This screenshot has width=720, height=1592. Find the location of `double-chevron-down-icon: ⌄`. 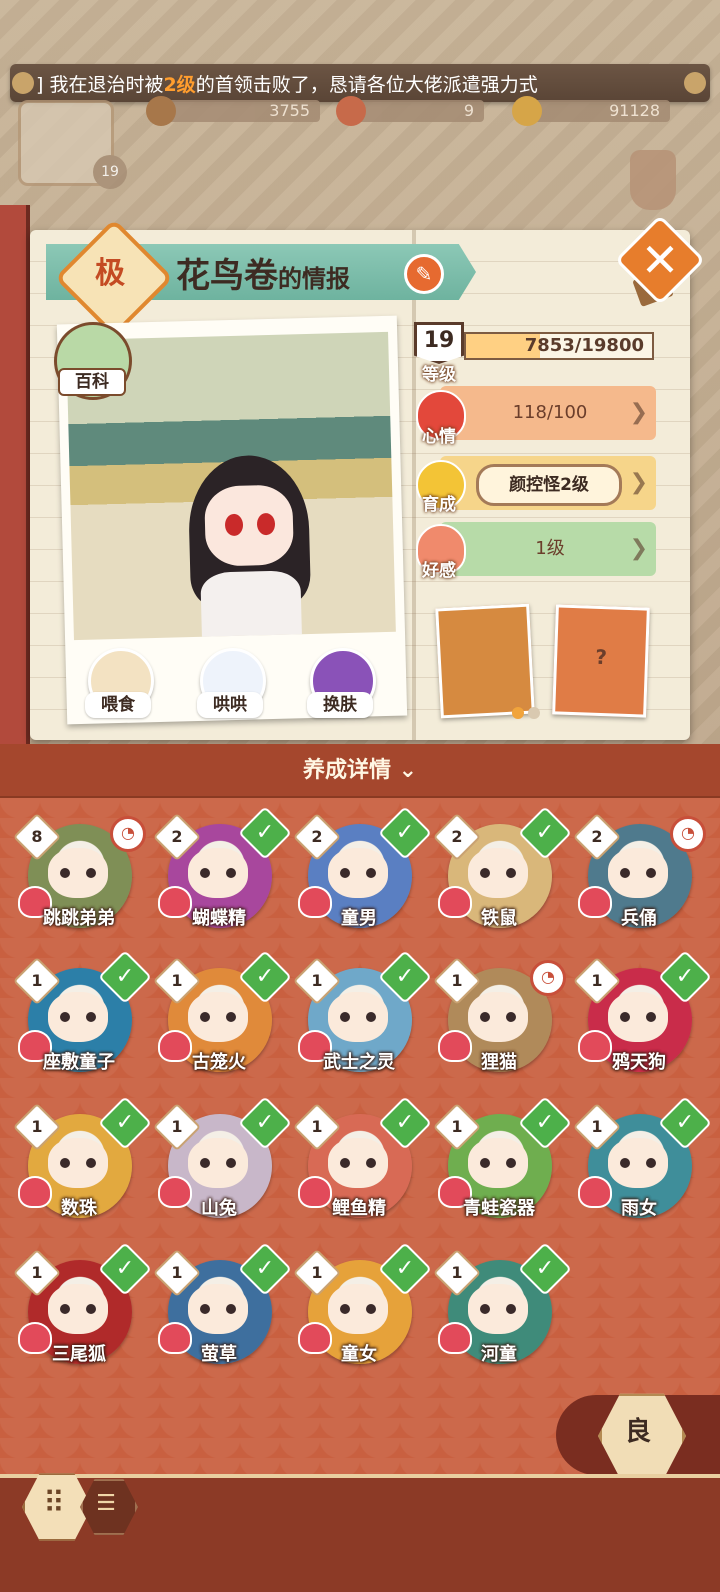

double-chevron-down-icon: ⌄ is located at coordinates (408, 770).